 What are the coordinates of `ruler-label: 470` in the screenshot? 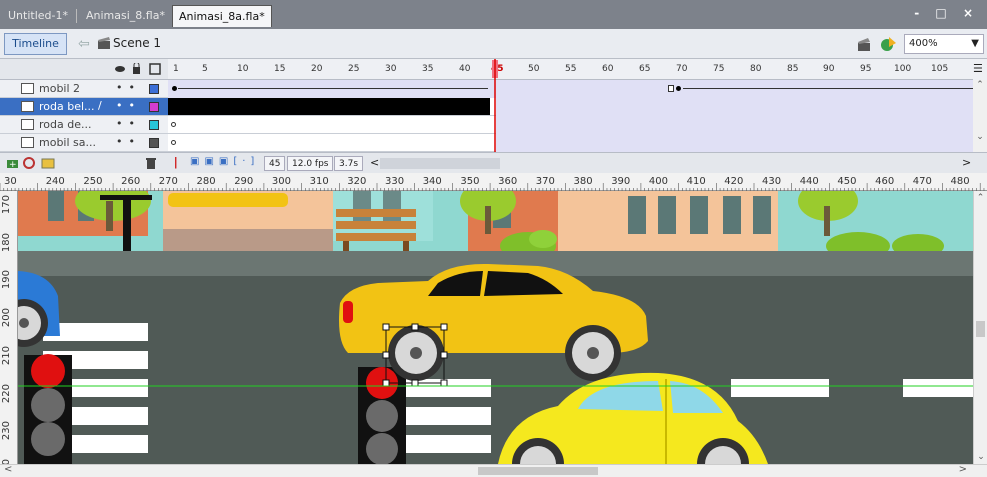 It's located at (922, 181).